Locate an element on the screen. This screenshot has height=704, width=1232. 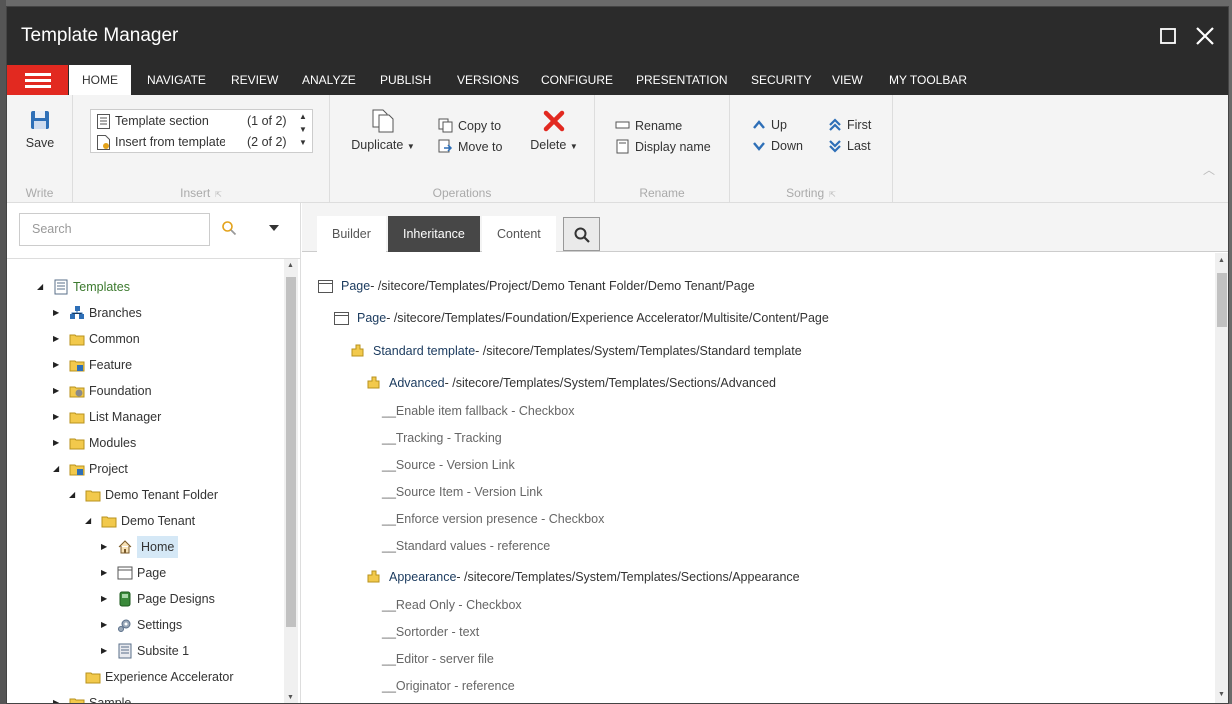
tab-publish: PUBLISH is located at coordinates (405, 80).